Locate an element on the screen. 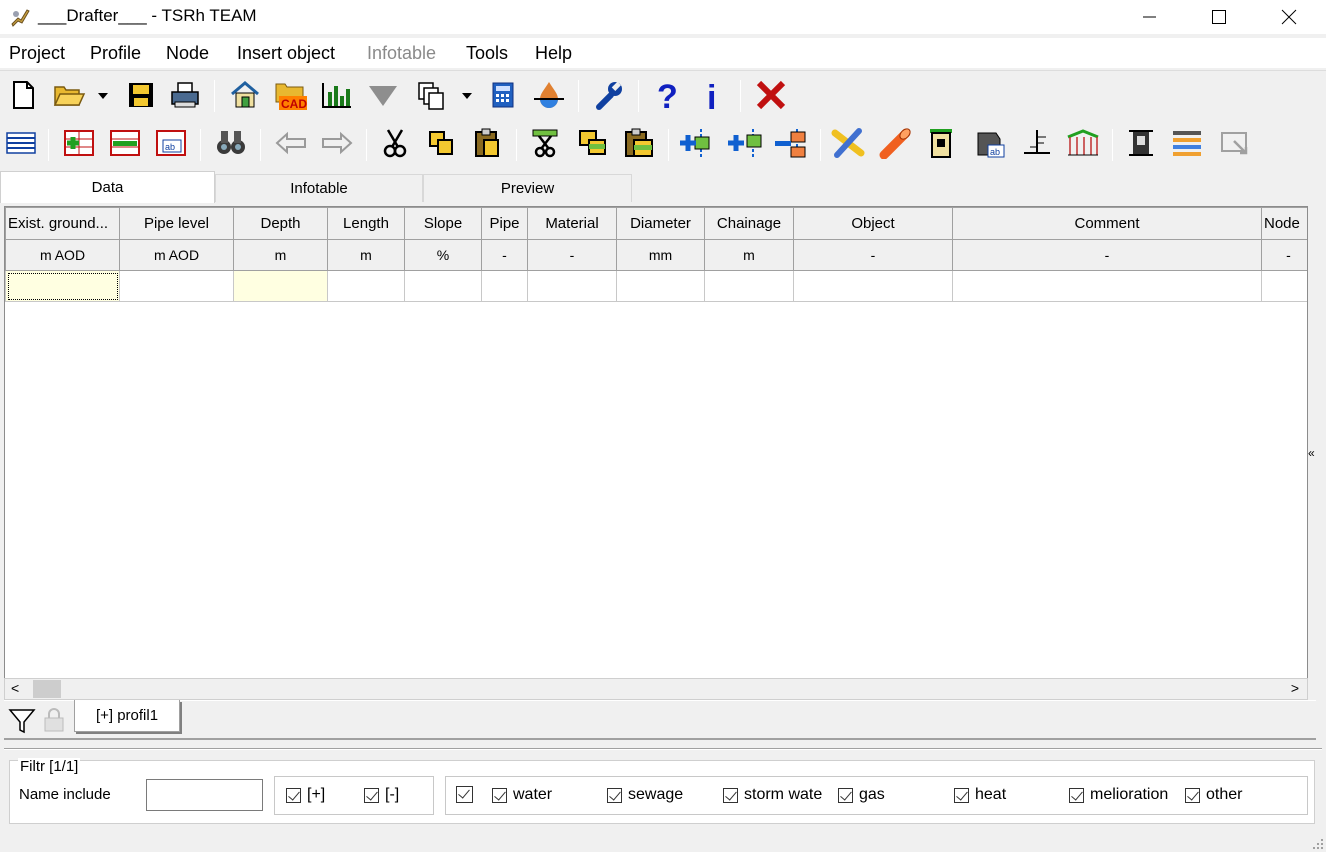  tab-data: Data is located at coordinates (107, 187).